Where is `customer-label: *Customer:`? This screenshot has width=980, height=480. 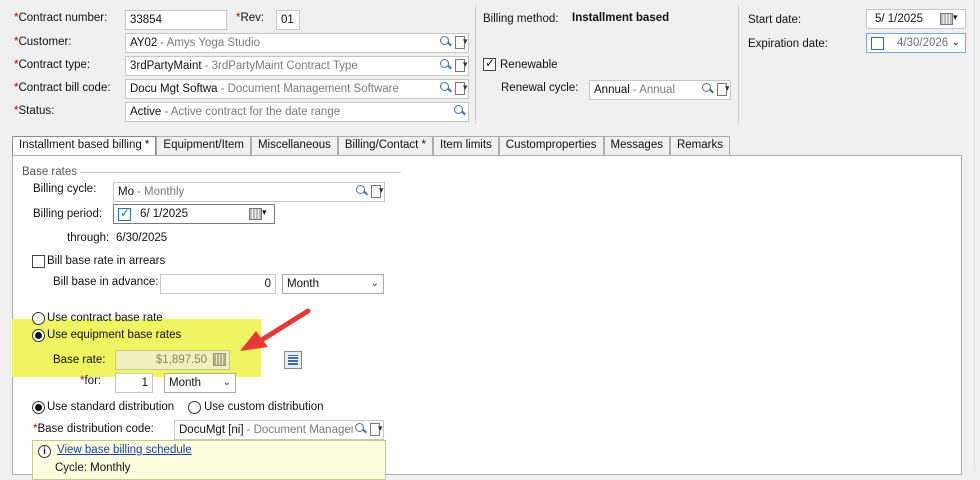
customer-label: *Customer: is located at coordinates (43, 42).